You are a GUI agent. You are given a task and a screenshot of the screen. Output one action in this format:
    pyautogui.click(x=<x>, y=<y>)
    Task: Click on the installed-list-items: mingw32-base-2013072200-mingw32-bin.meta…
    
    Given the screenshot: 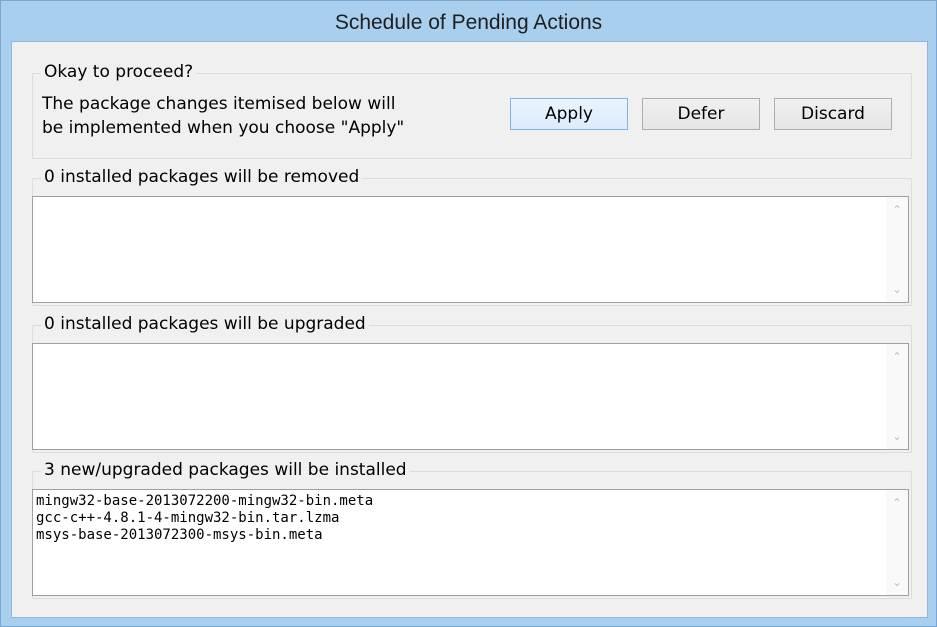 What is the action you would take?
    pyautogui.click(x=204, y=518)
    